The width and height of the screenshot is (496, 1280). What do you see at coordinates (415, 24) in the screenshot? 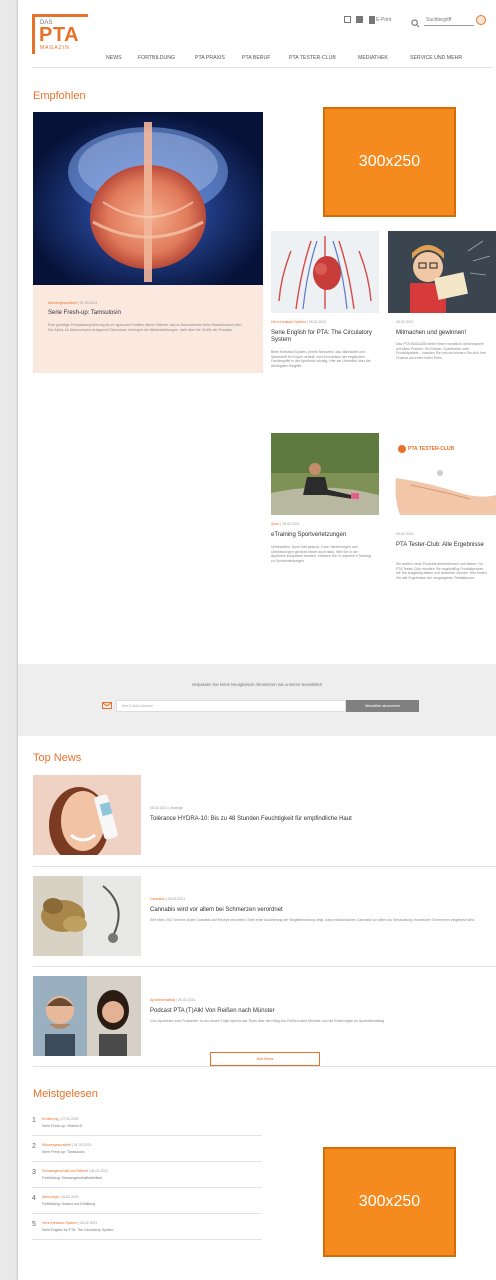
I see `search-icon` at bounding box center [415, 24].